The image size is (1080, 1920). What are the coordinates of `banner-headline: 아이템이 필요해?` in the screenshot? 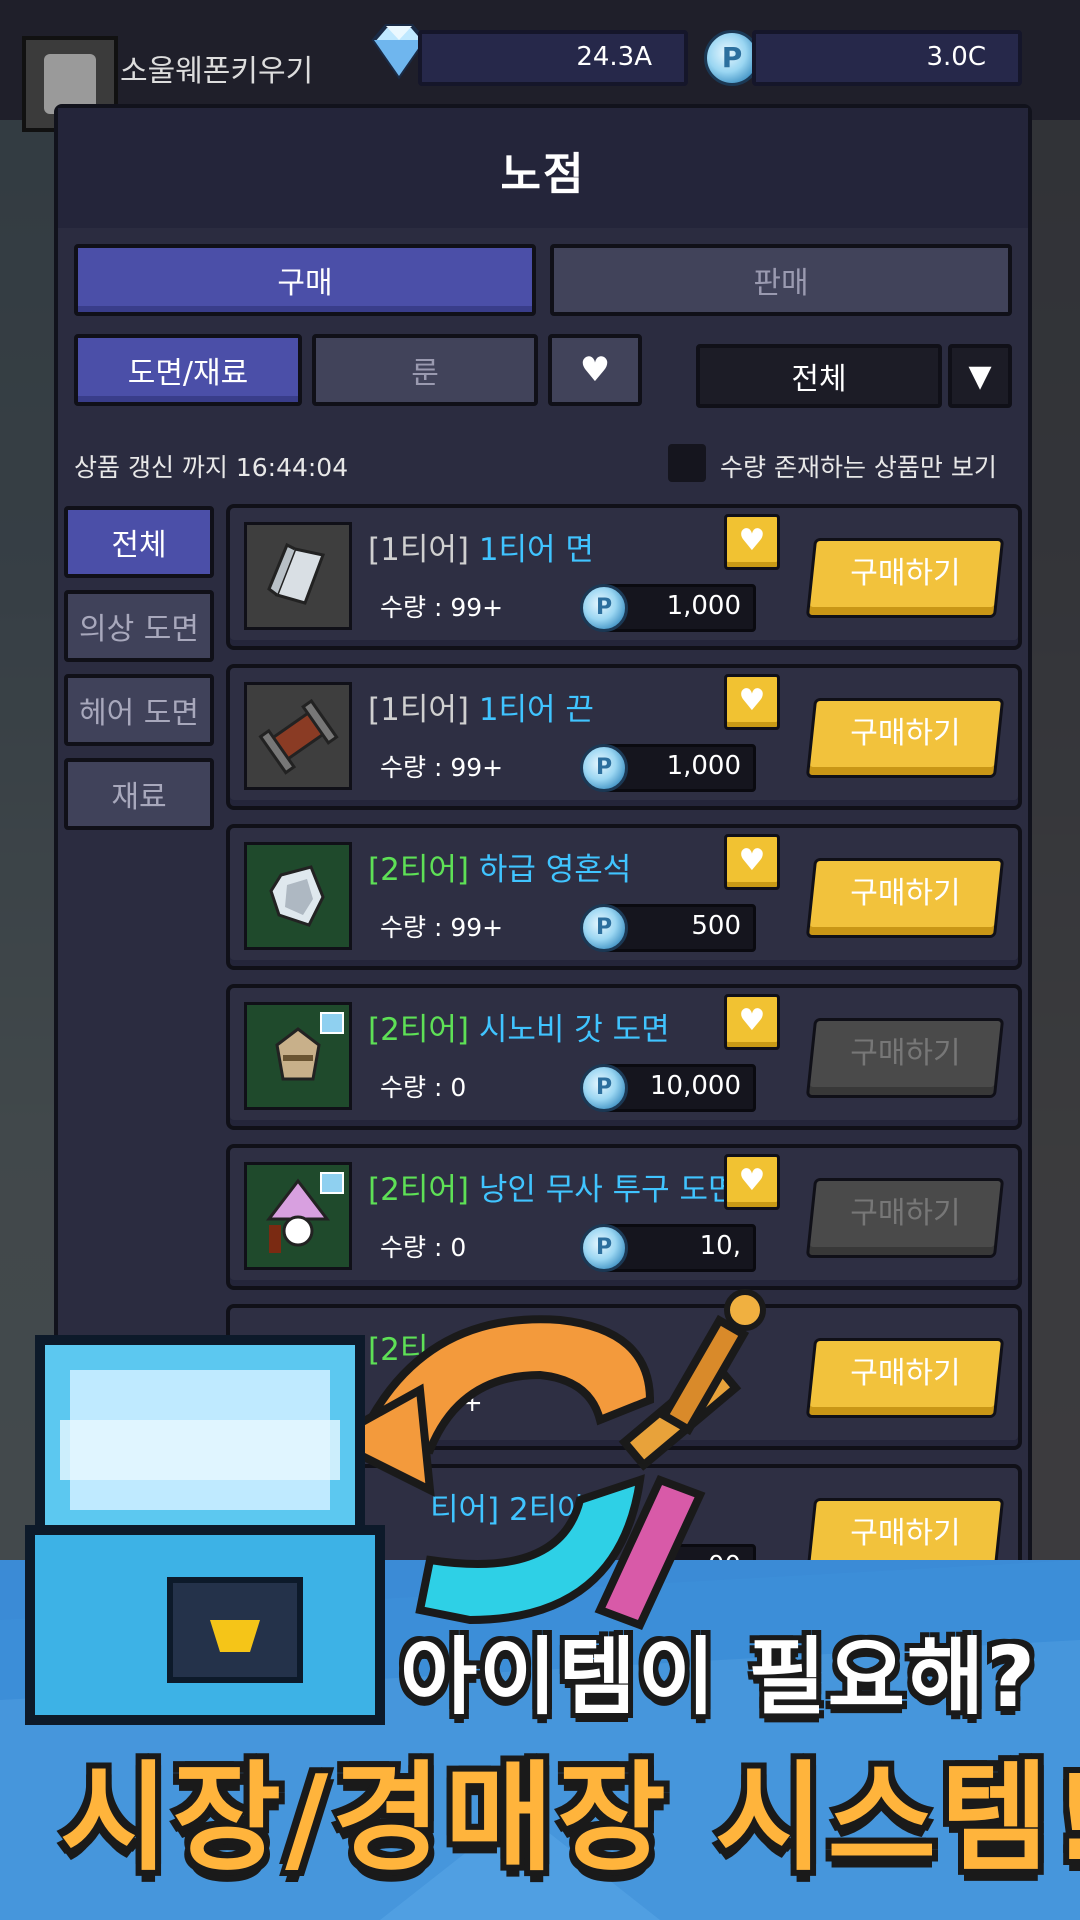 It's located at (718, 1677).